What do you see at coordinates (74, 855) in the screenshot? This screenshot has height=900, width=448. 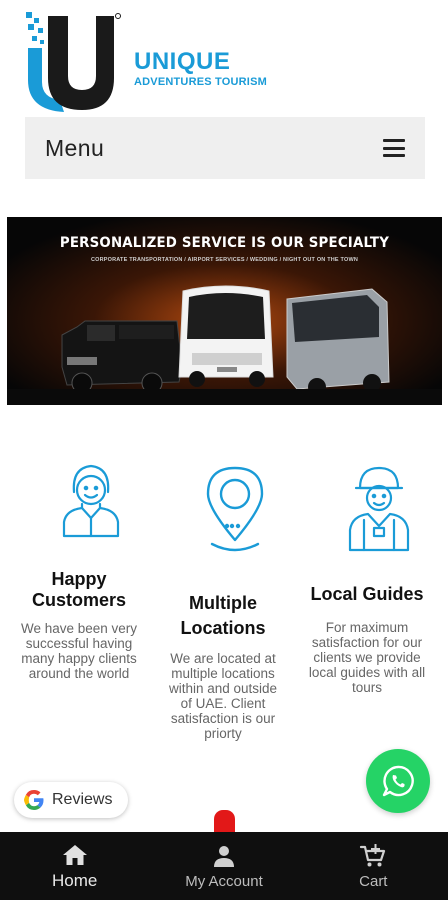 I see `home-icon` at bounding box center [74, 855].